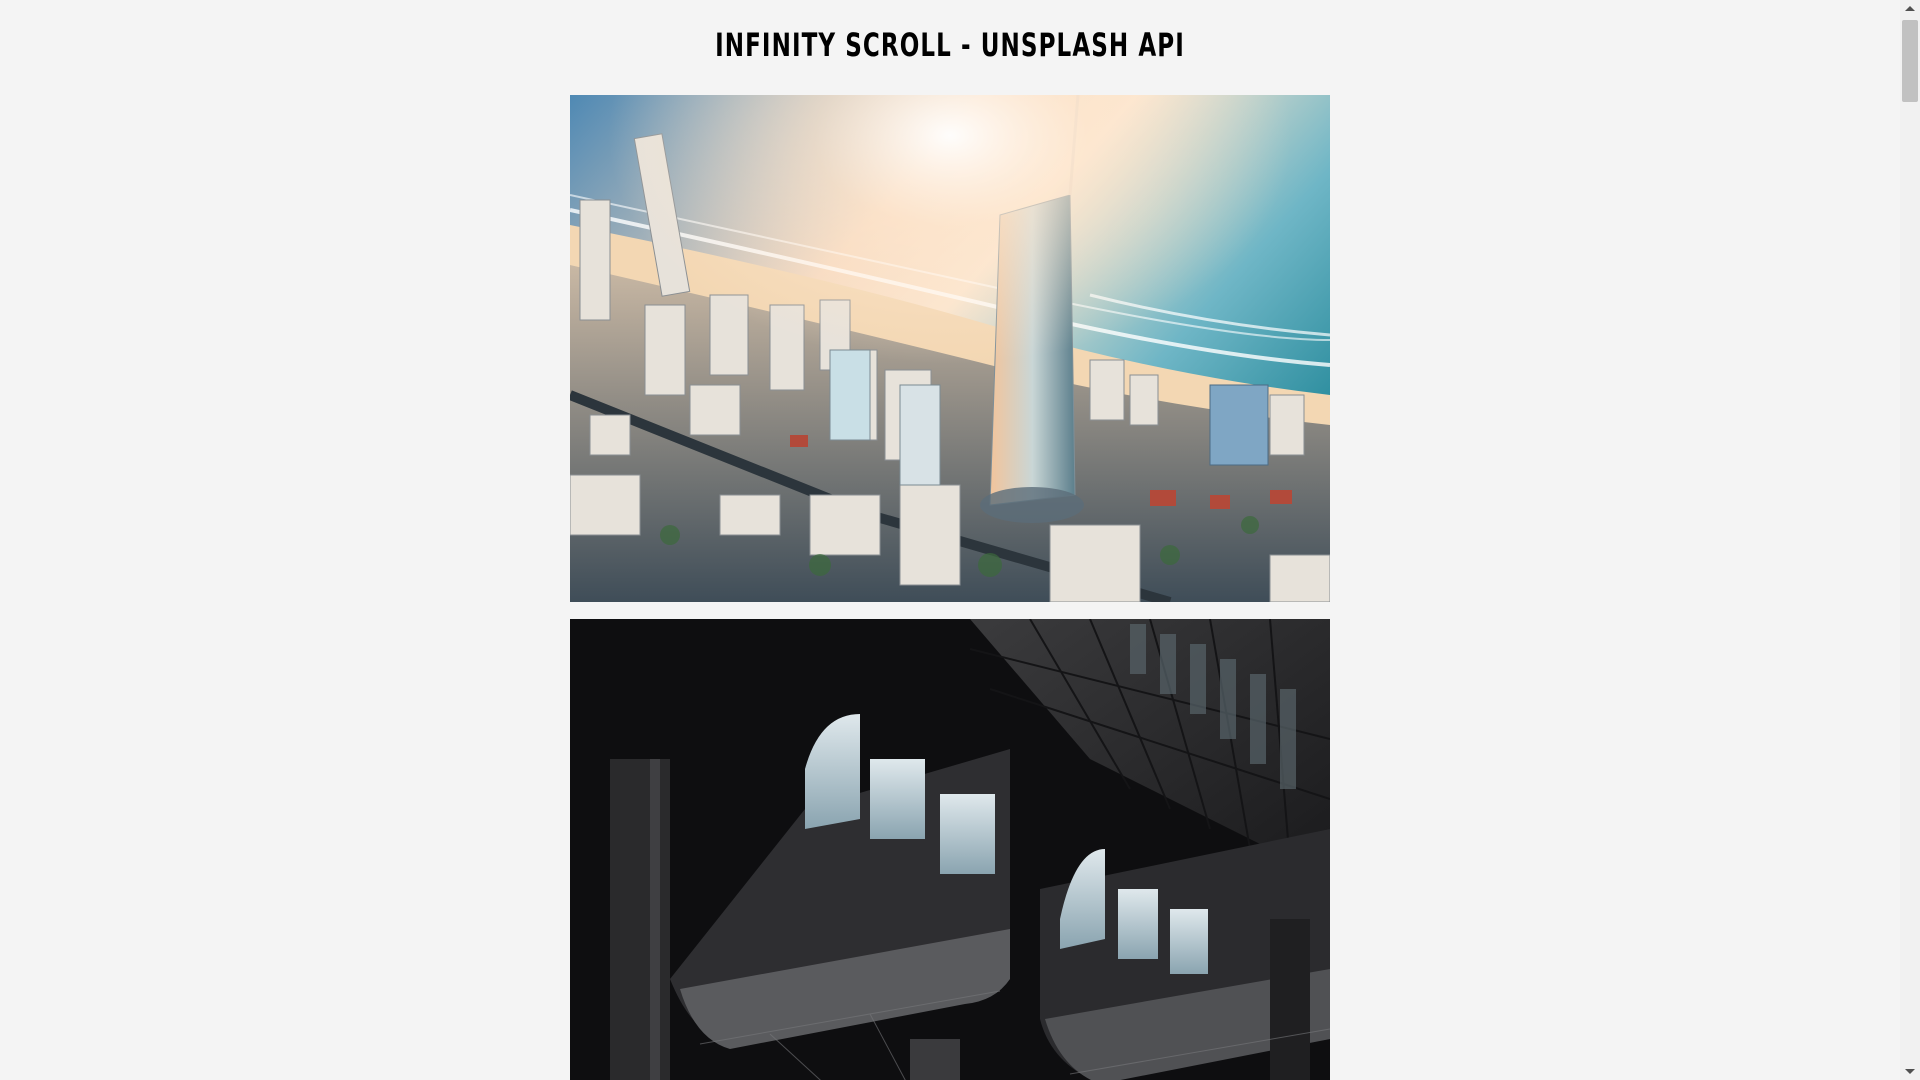 This screenshot has height=1080, width=1920. I want to click on scrollbar-thumb, so click(1910, 61).